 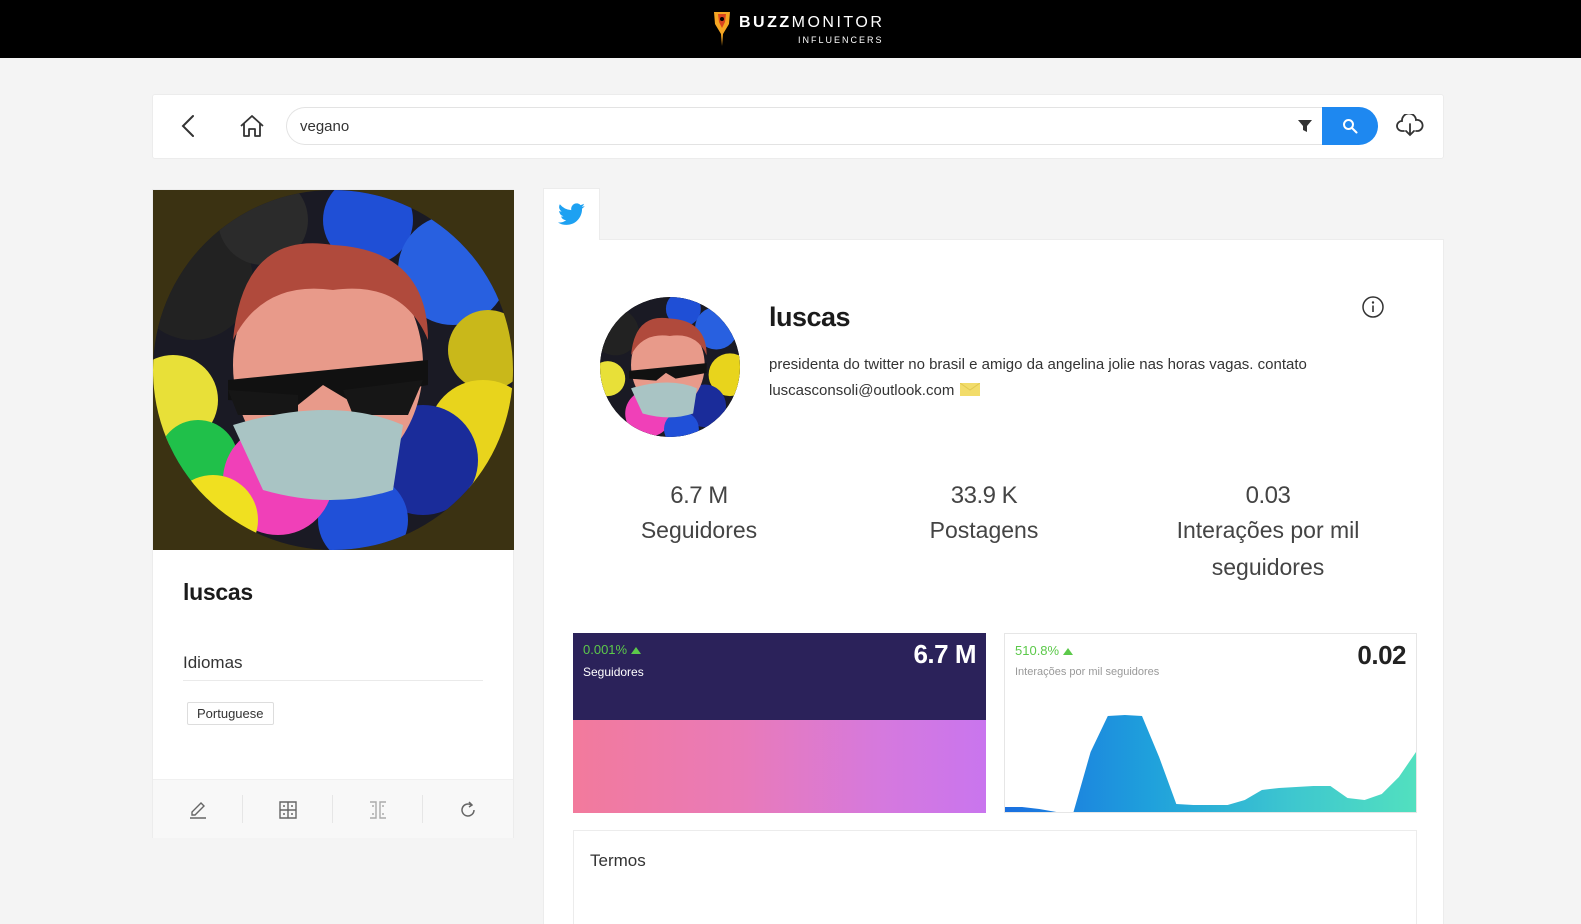 What do you see at coordinates (699, 515) in the screenshot?
I see `stat-followers: 6.7 M Seguidores` at bounding box center [699, 515].